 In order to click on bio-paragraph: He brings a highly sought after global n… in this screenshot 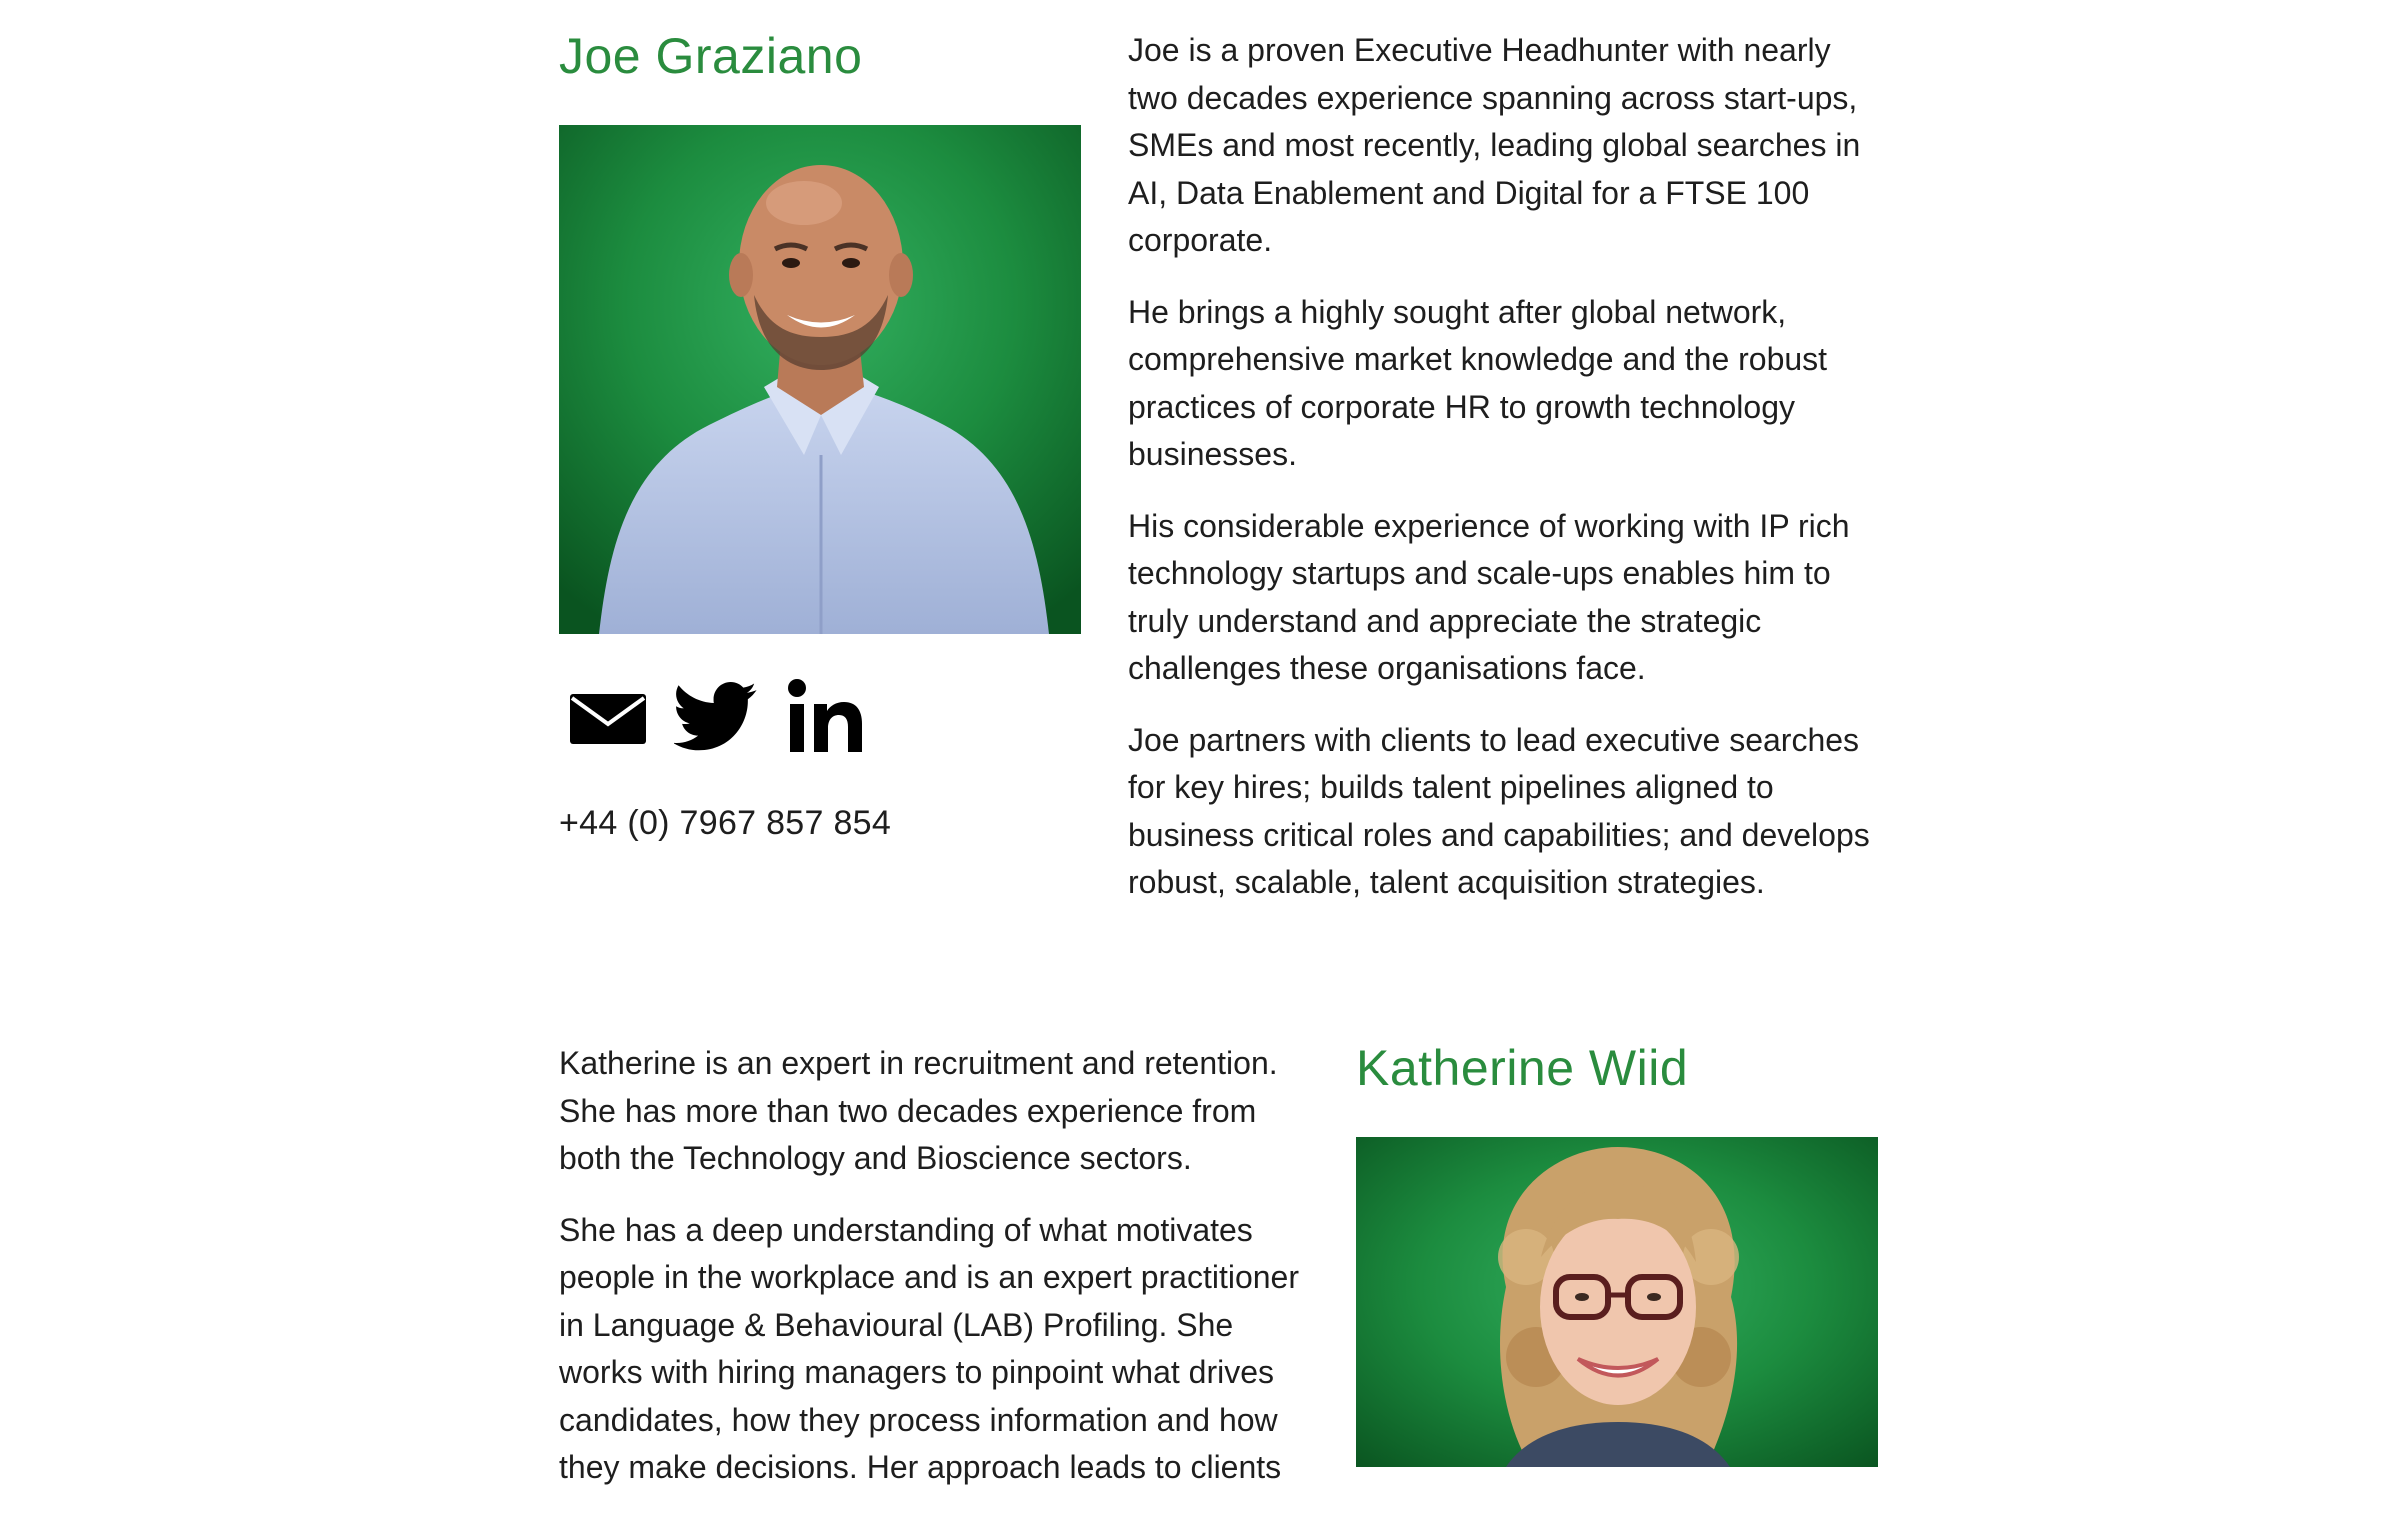, I will do `click(1478, 383)`.